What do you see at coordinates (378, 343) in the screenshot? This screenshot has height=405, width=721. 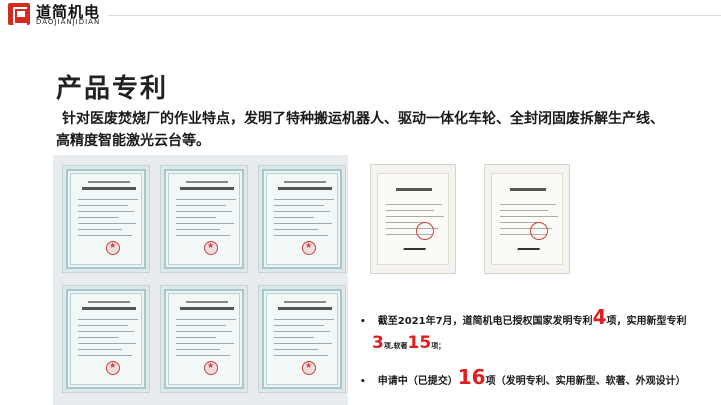 I see `utility-patent-count: 3` at bounding box center [378, 343].